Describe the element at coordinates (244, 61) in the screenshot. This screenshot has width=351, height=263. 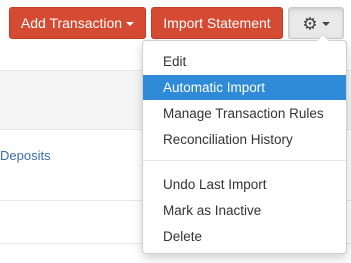
I see `menu-item-edit: Edit` at that location.